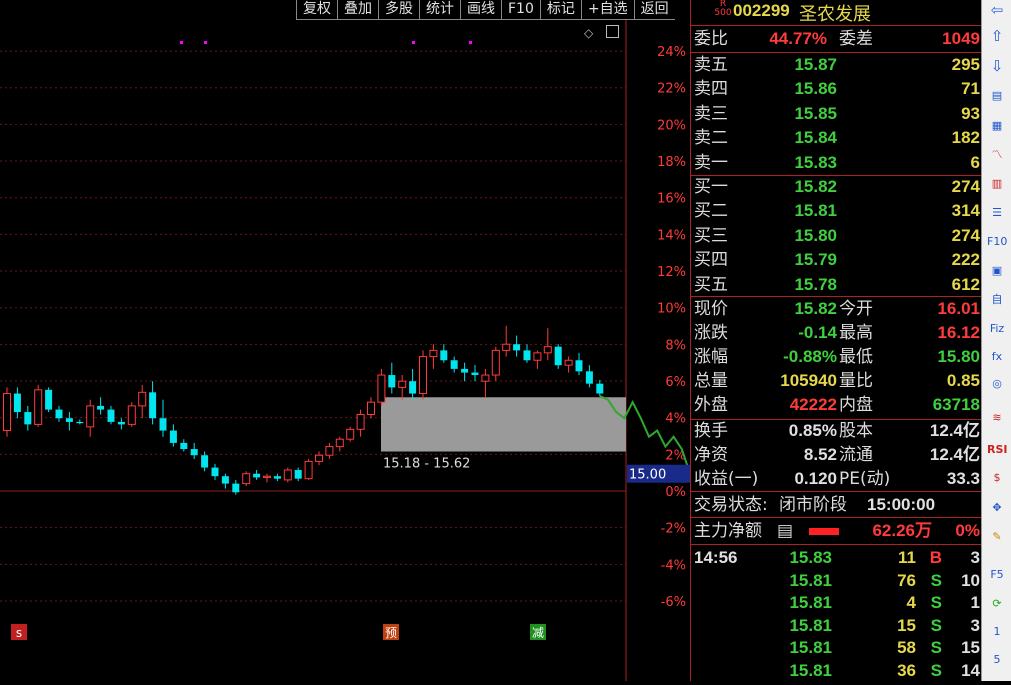  What do you see at coordinates (439, 10) in the screenshot?
I see `toolbar-button-3: 统计` at bounding box center [439, 10].